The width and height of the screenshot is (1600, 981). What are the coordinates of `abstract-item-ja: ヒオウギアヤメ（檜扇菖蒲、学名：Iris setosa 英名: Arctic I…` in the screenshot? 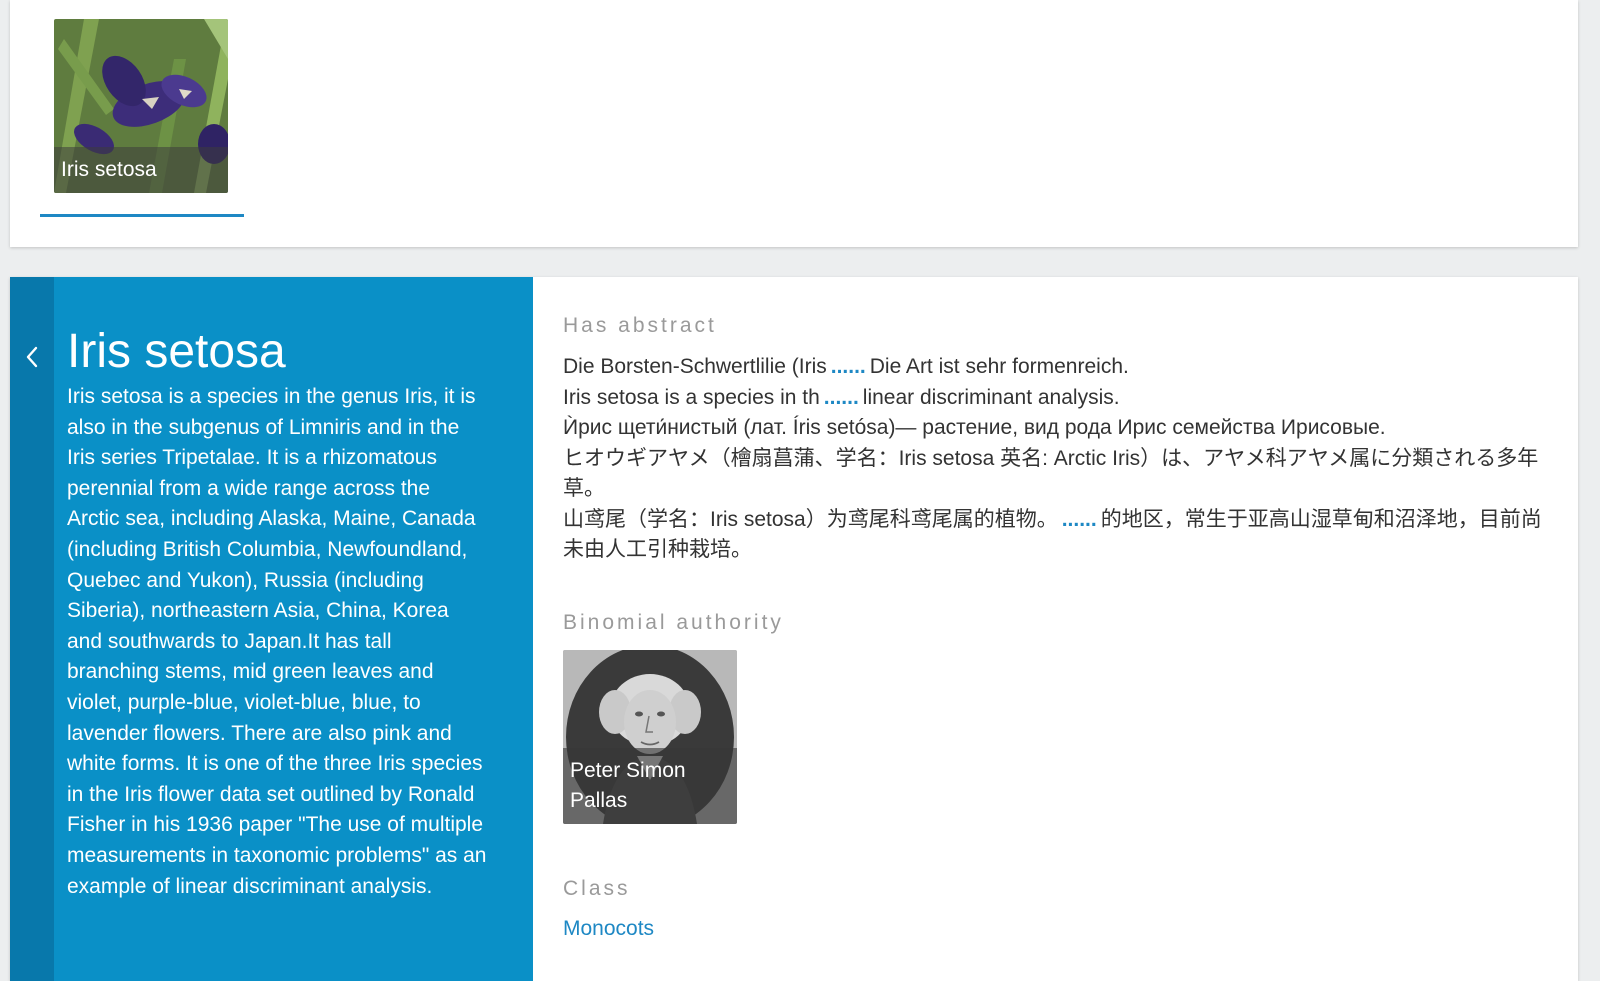 It's located at (1055, 474).